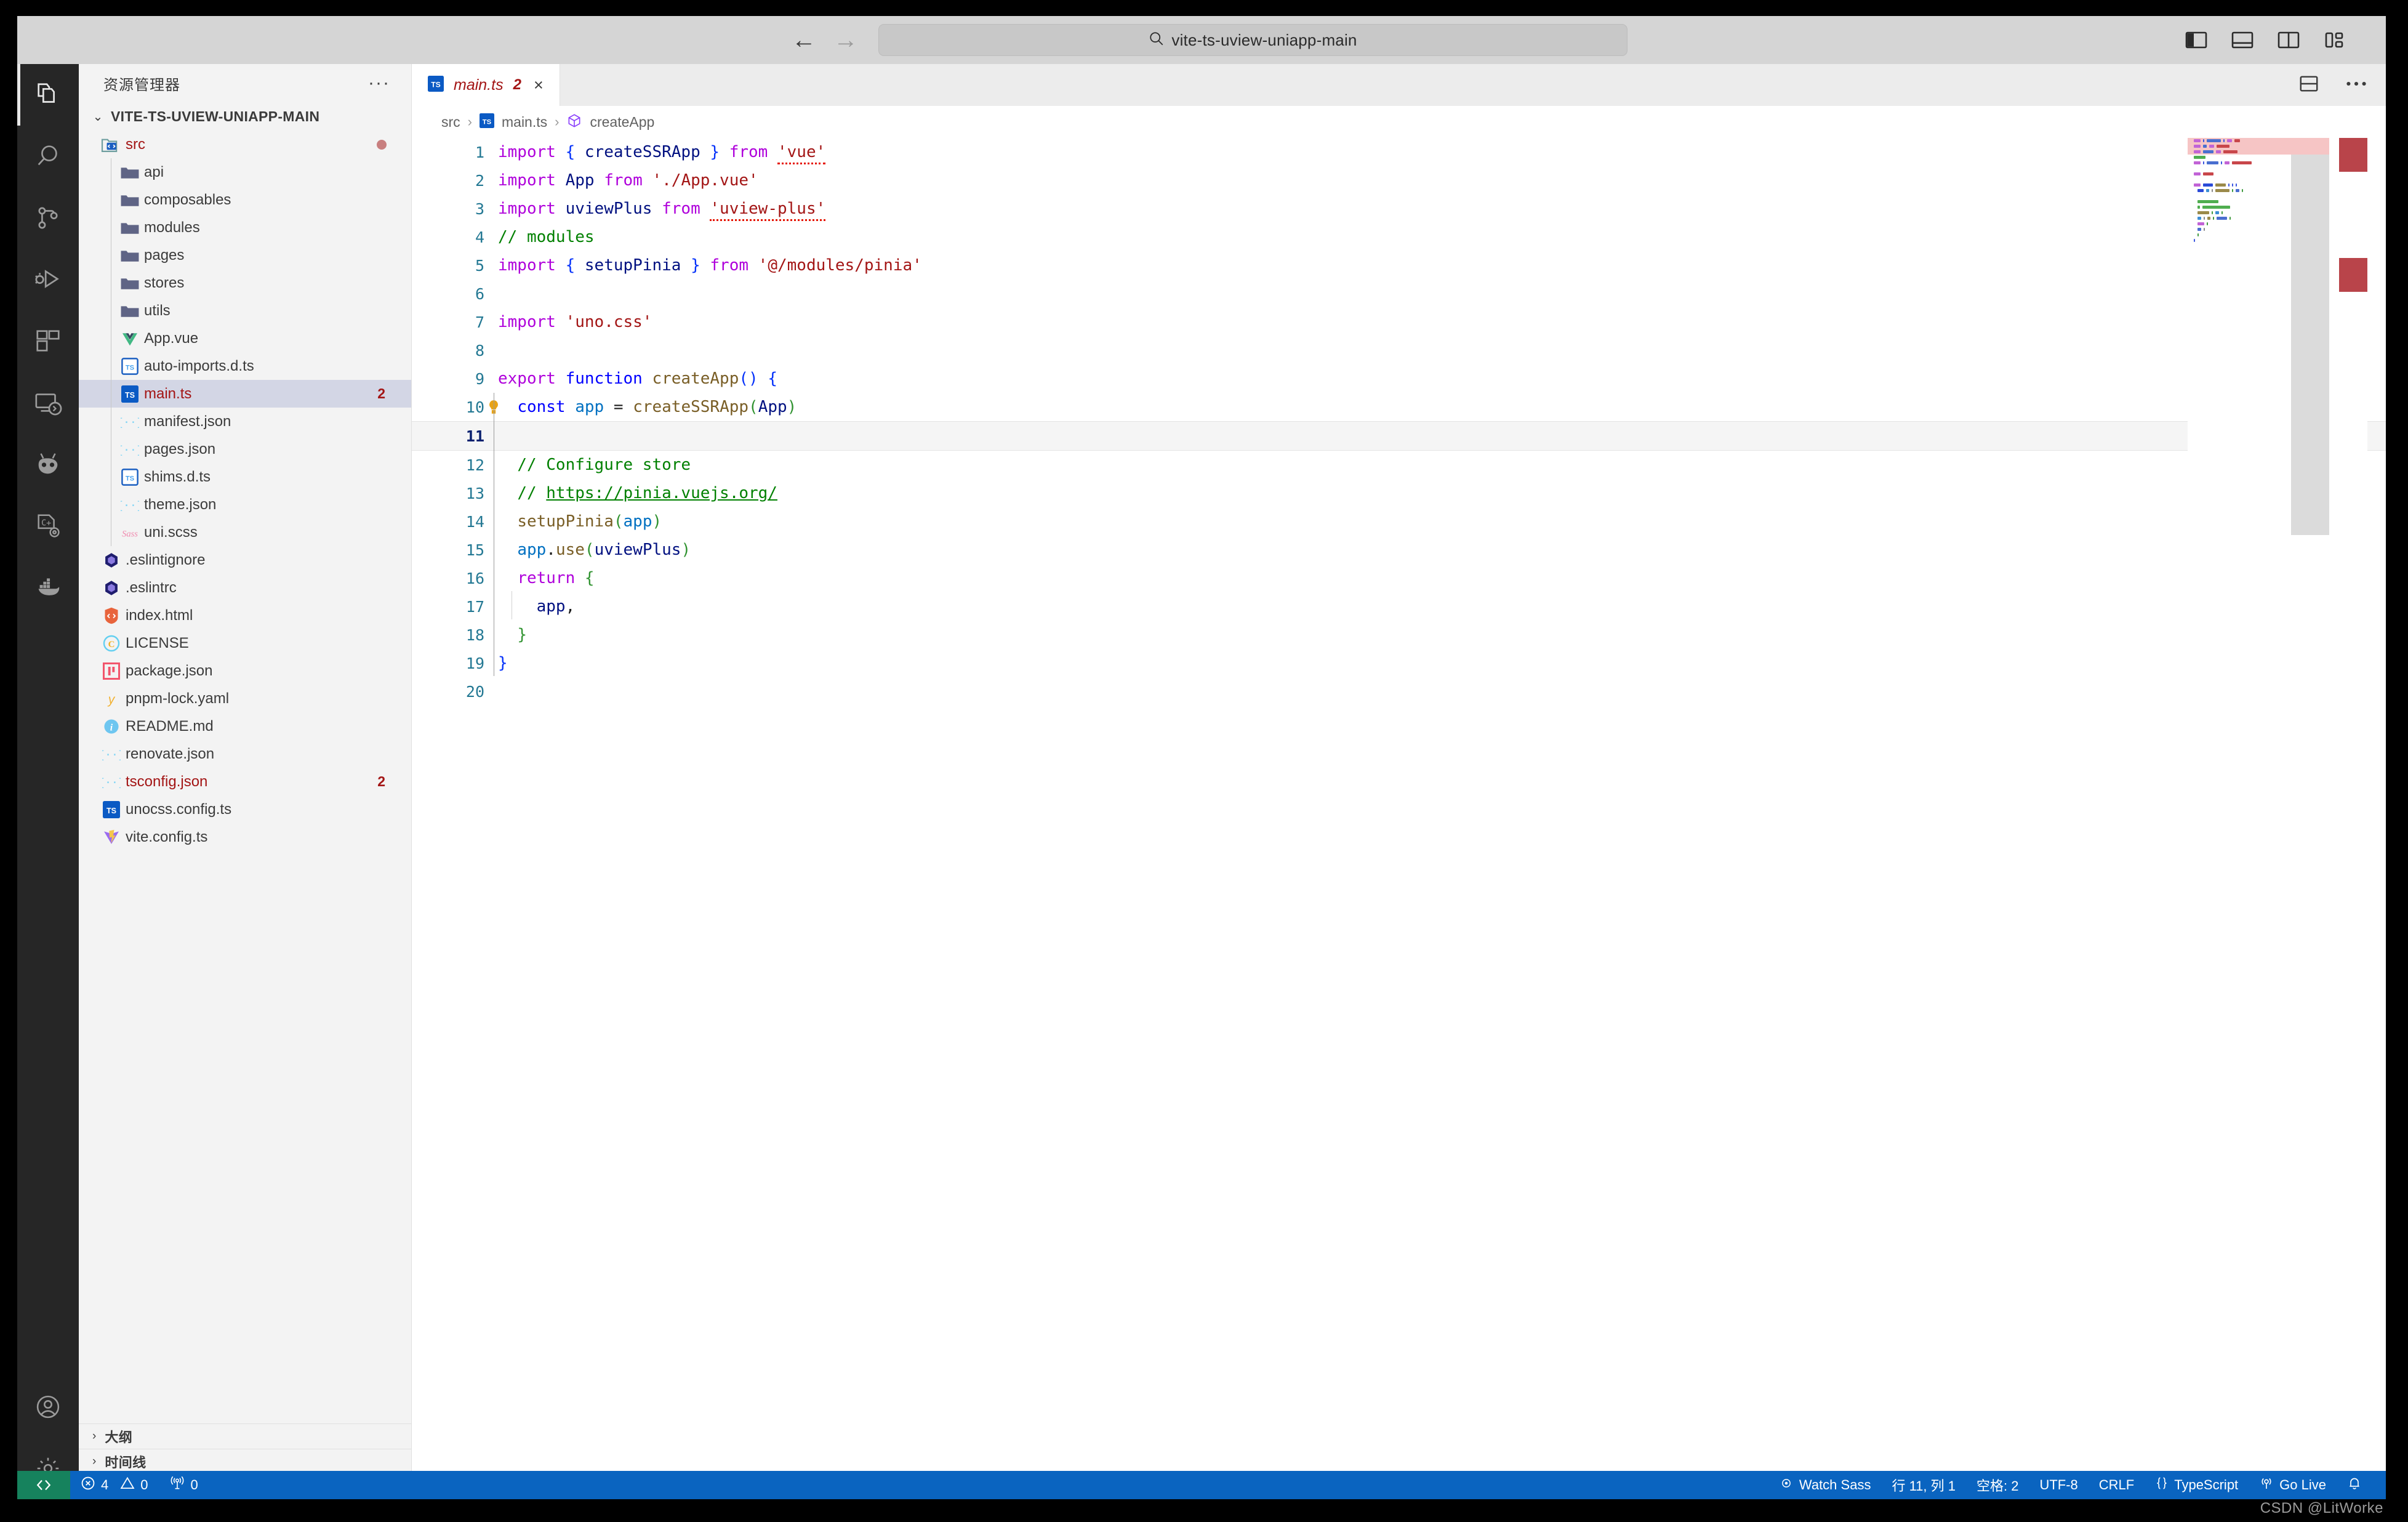  Describe the element at coordinates (2242, 40) in the screenshot. I see `toggle-panel-button` at that location.